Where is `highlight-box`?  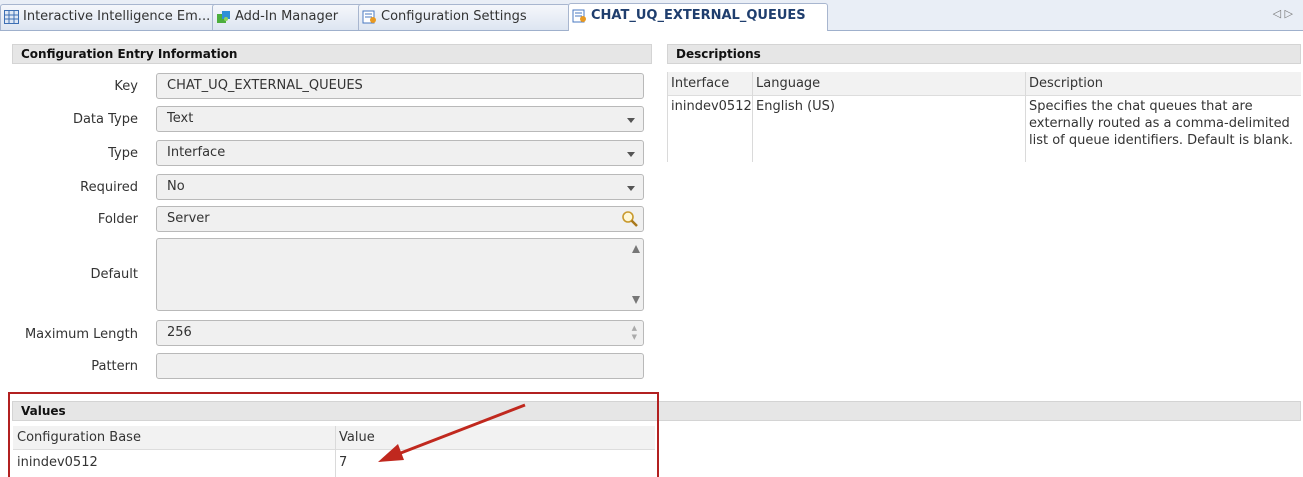 highlight-box is located at coordinates (333, 434).